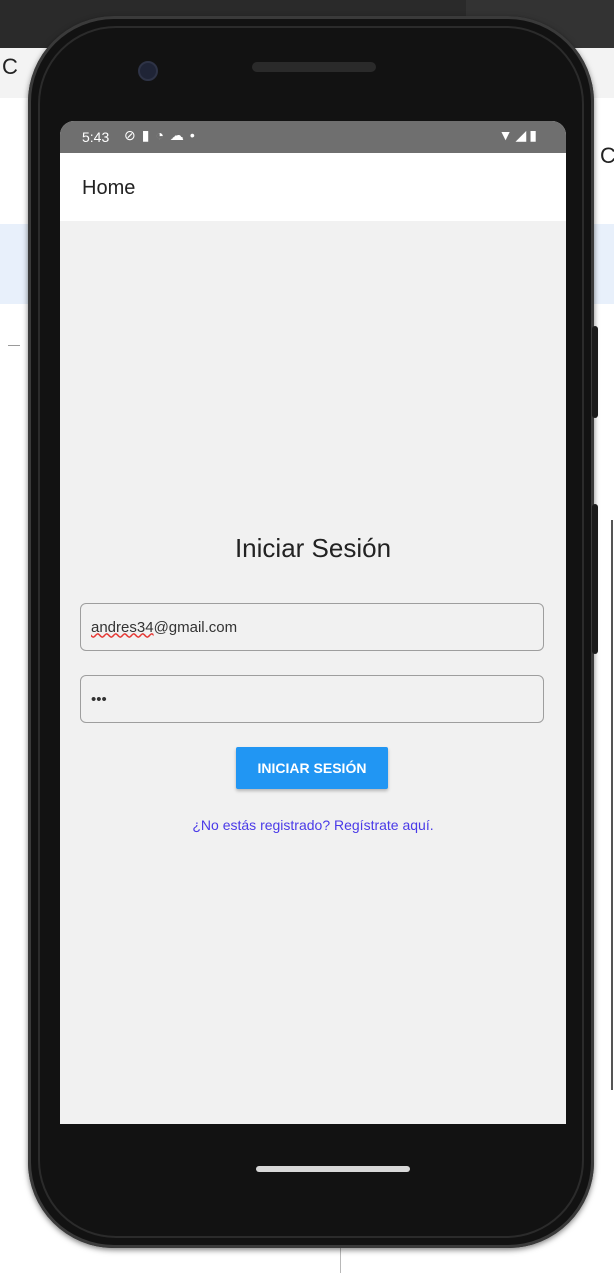 This screenshot has height=1273, width=614. I want to click on signal-icon: ◢, so click(522, 135).